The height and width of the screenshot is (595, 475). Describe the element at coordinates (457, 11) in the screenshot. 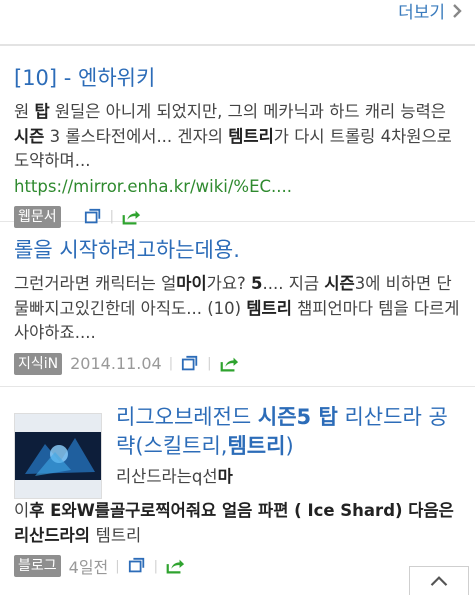

I see `chevron-right-icon` at that location.